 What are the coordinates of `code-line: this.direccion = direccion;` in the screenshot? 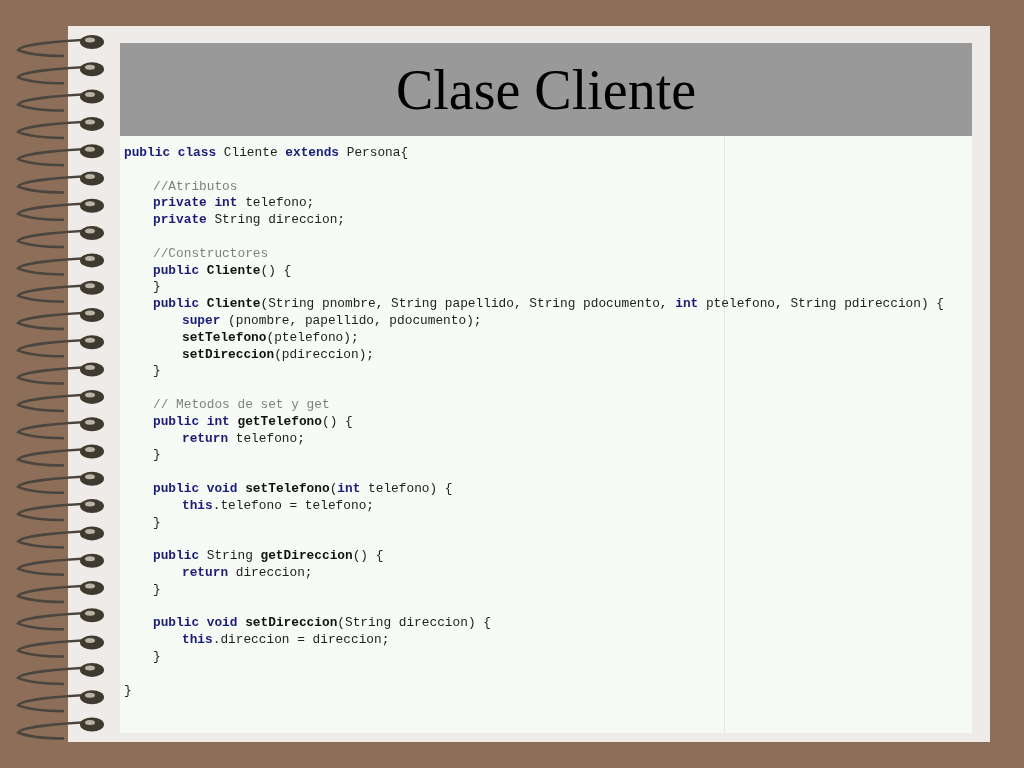 It's located at (286, 640).